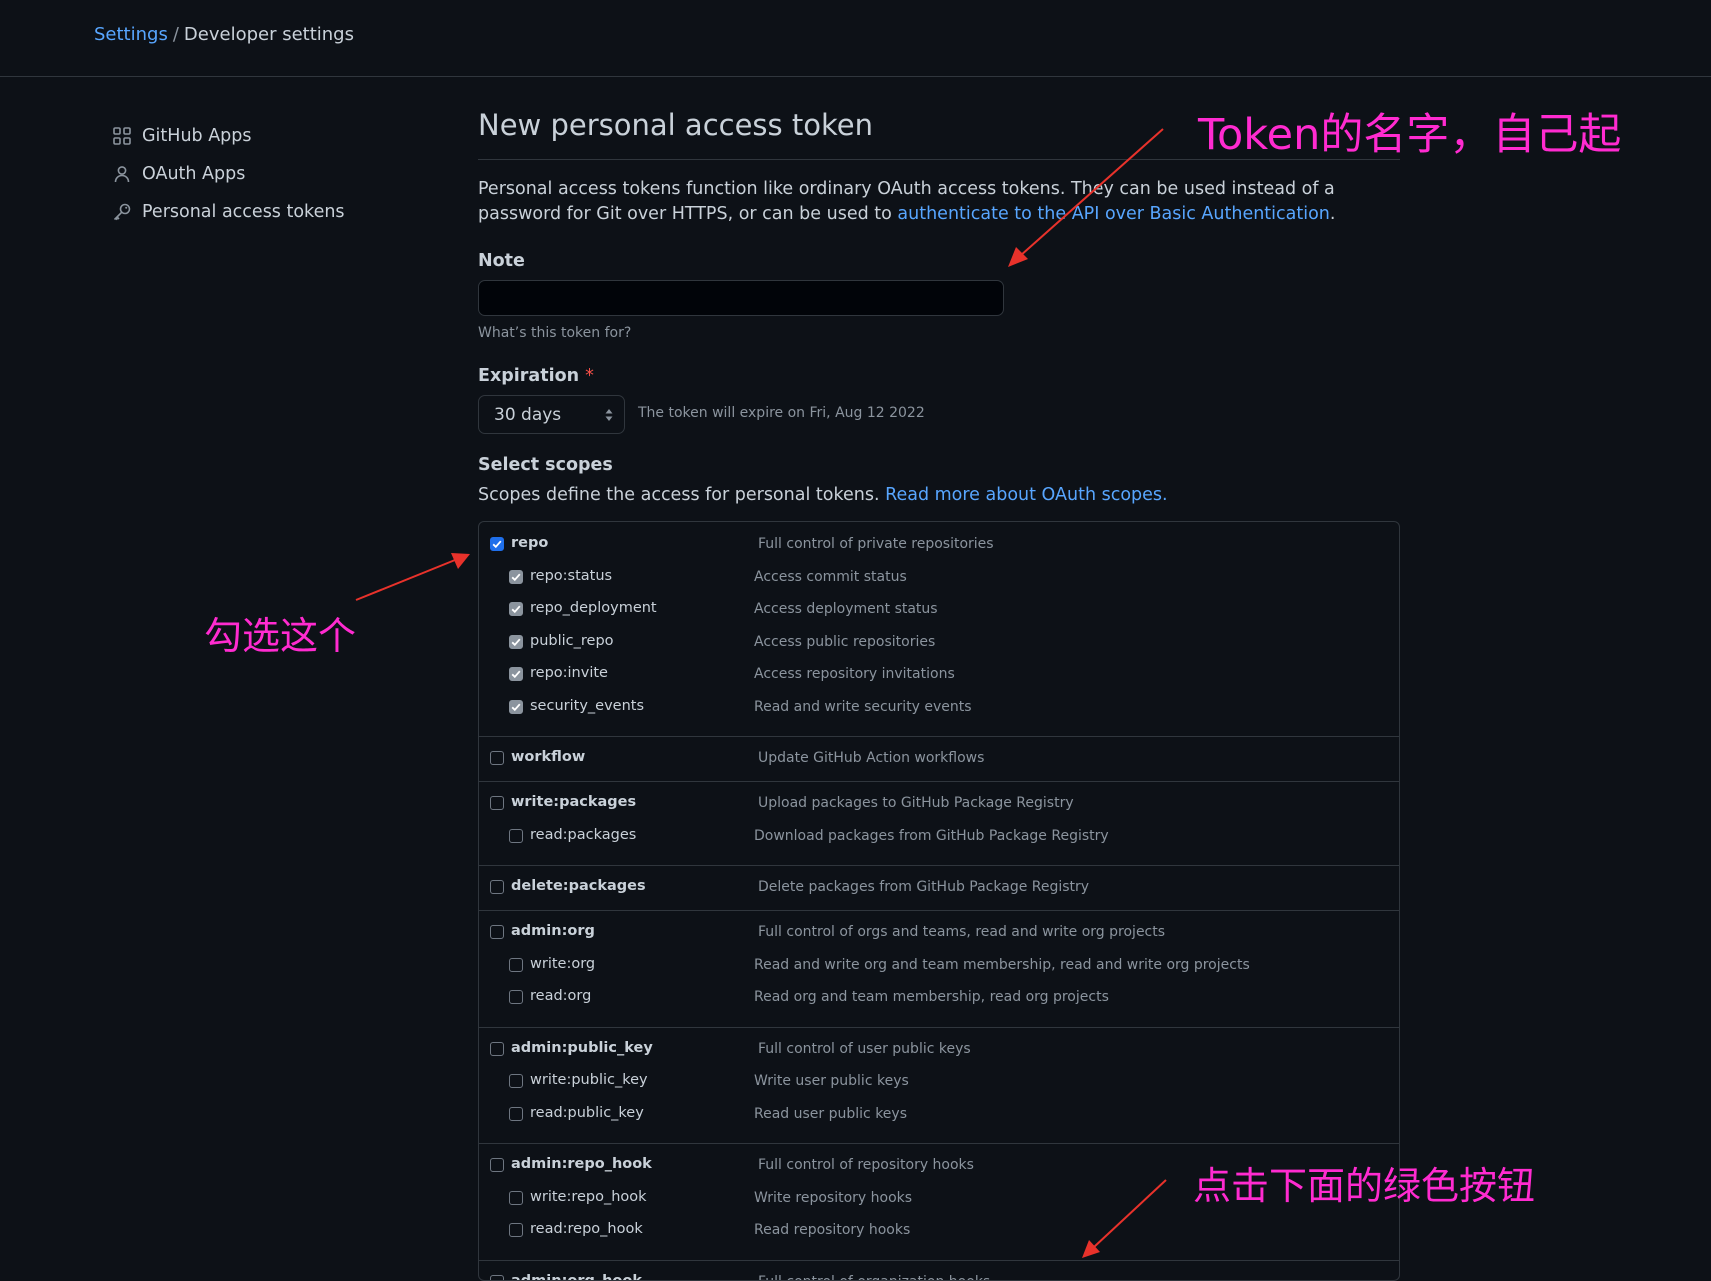 The width and height of the screenshot is (1711, 1281). What do you see at coordinates (516, 1230) in the screenshot?
I see `scope-checkbox-read-repo-hook` at bounding box center [516, 1230].